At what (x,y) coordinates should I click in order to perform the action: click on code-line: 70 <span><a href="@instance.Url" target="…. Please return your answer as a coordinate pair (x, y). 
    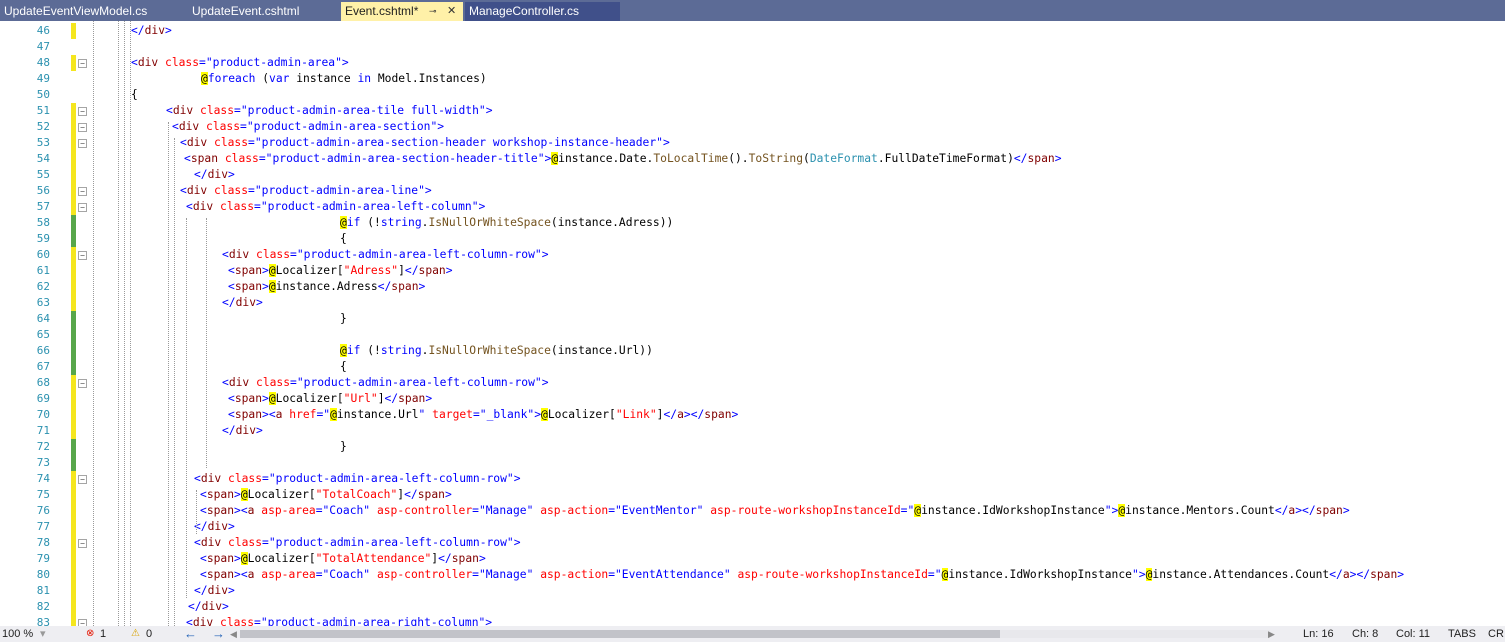
    Looking at the image, I should click on (752, 415).